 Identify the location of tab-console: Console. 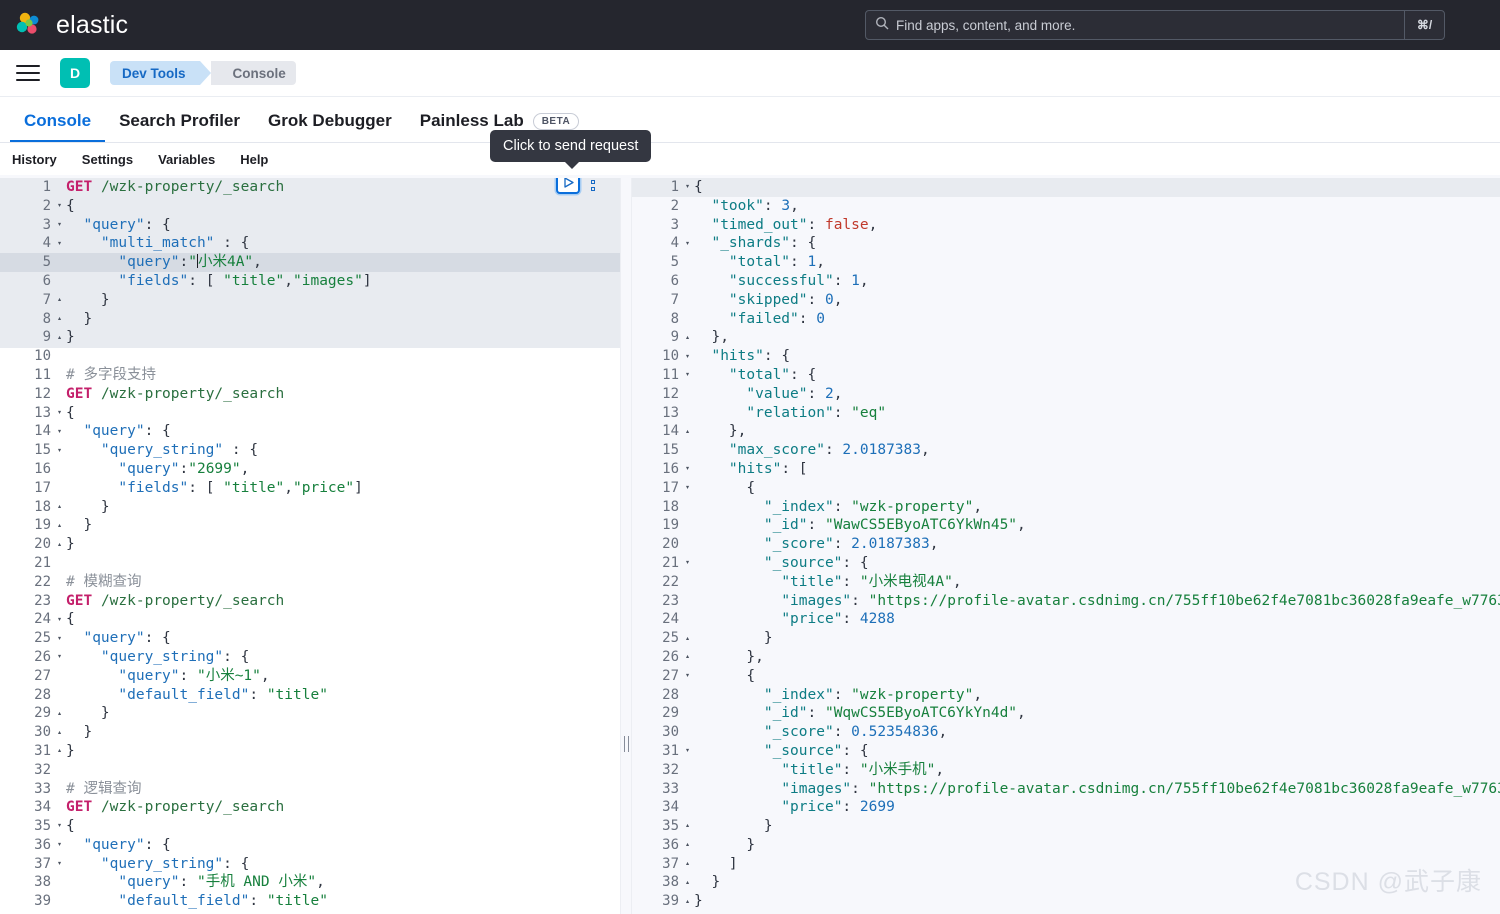
(58, 126).